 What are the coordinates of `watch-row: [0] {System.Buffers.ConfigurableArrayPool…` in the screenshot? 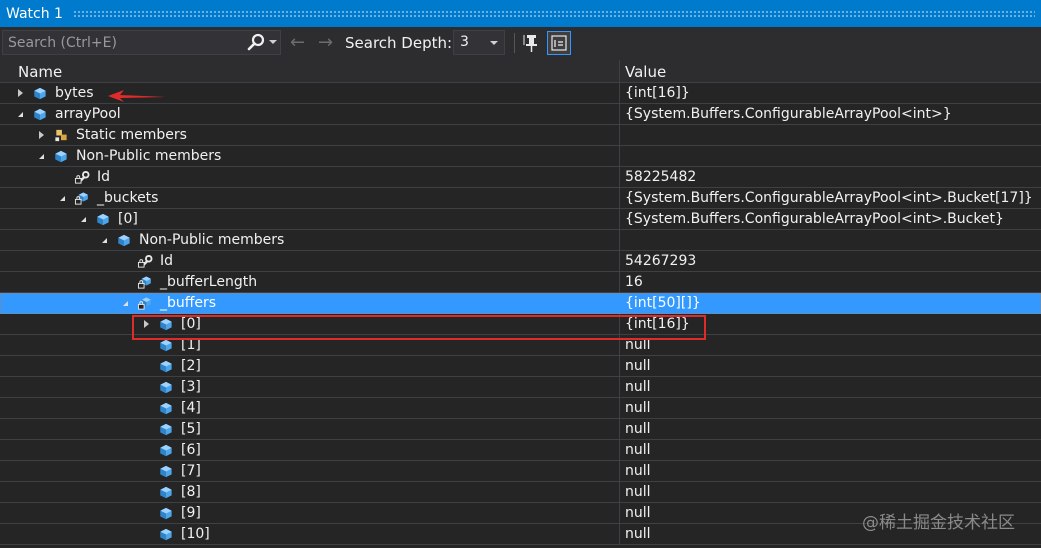 It's located at (520, 219).